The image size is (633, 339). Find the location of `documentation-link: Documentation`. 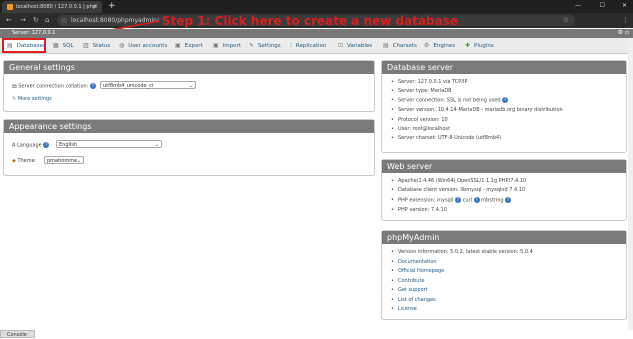

documentation-link: Documentation is located at coordinates (413, 262).